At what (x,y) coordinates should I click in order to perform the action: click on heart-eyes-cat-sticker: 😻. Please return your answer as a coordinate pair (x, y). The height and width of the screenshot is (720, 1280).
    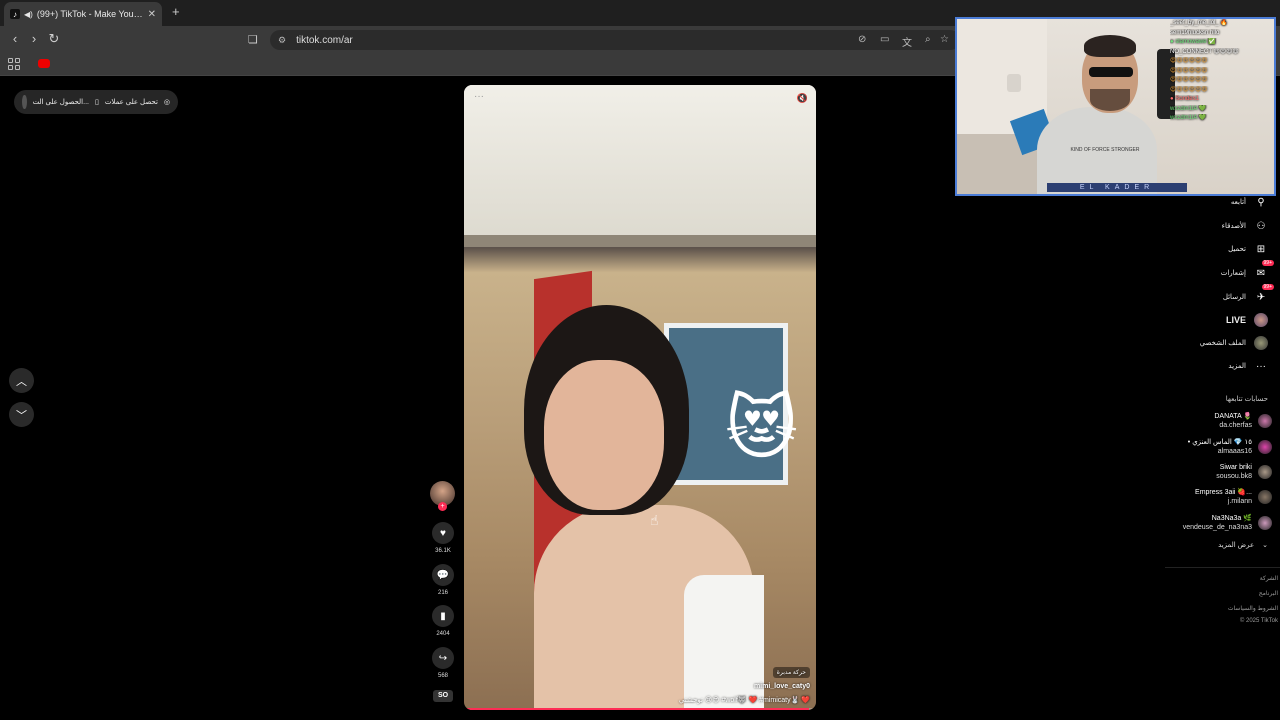
    Looking at the image, I should click on (761, 427).